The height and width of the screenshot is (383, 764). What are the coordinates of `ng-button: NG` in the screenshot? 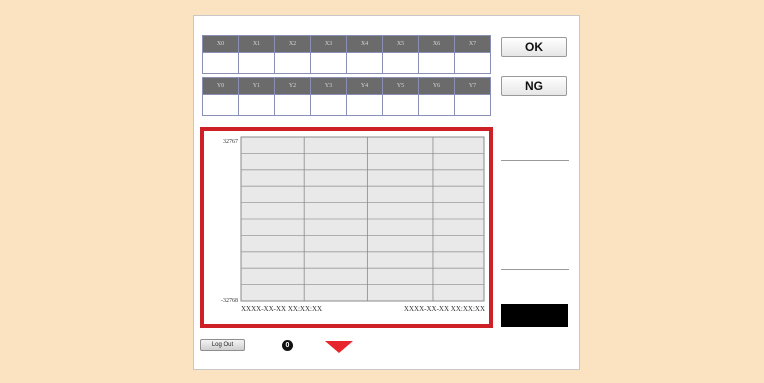 It's located at (534, 86).